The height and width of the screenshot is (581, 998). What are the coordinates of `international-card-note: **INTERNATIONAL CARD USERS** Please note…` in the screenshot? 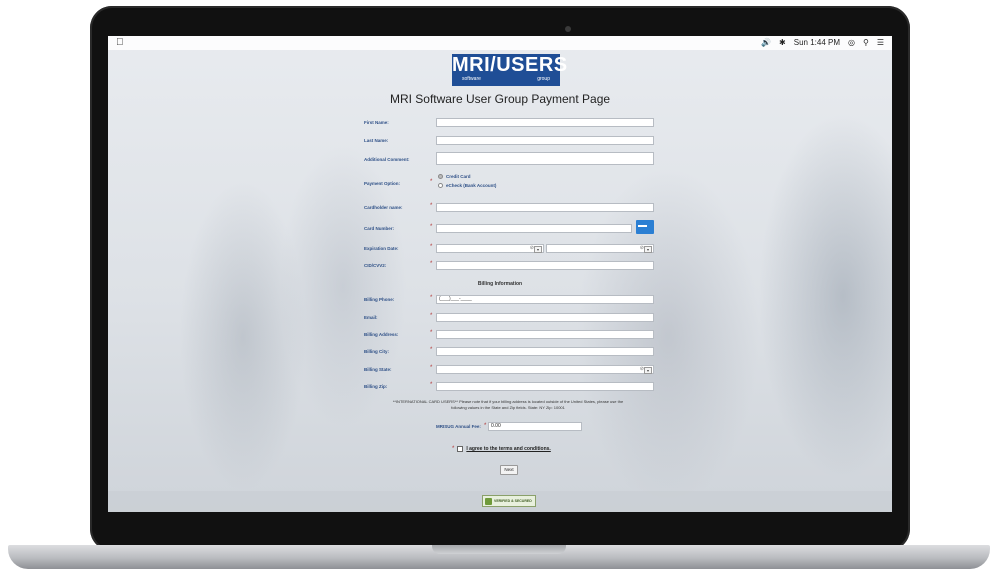 It's located at (508, 405).